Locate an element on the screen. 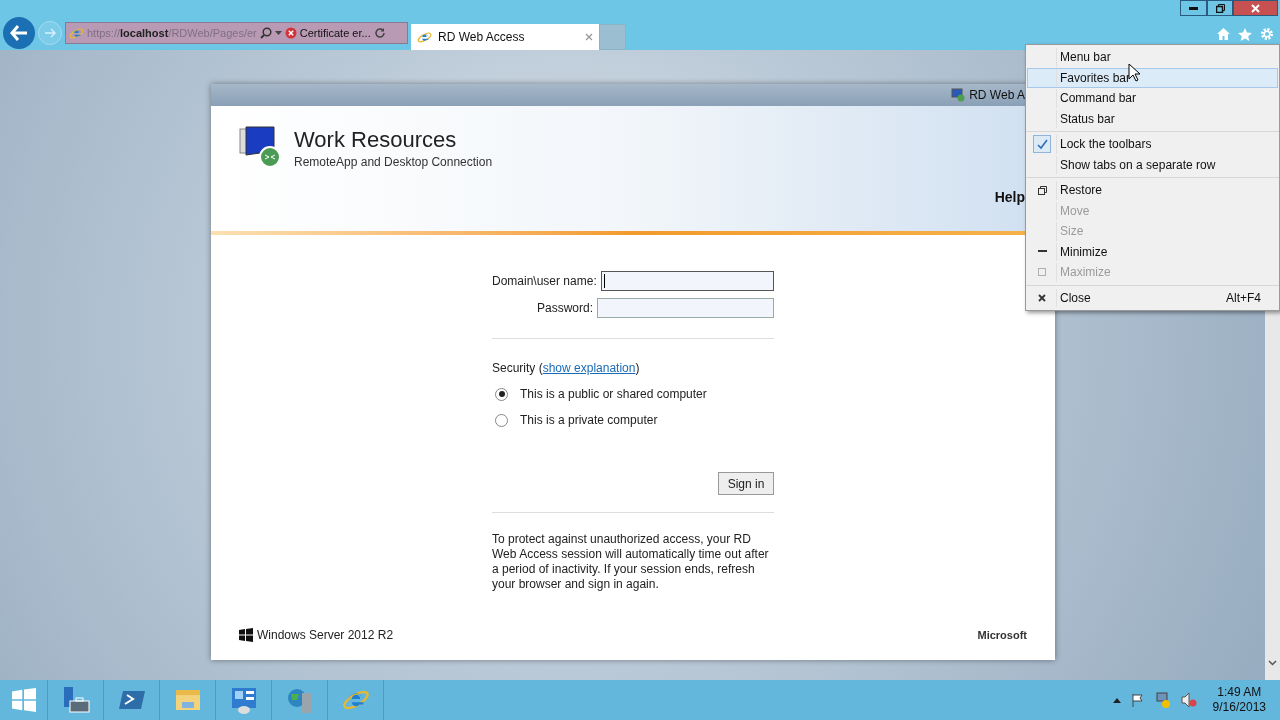  menu-item: Close Alt+F4 is located at coordinates (1152, 297).